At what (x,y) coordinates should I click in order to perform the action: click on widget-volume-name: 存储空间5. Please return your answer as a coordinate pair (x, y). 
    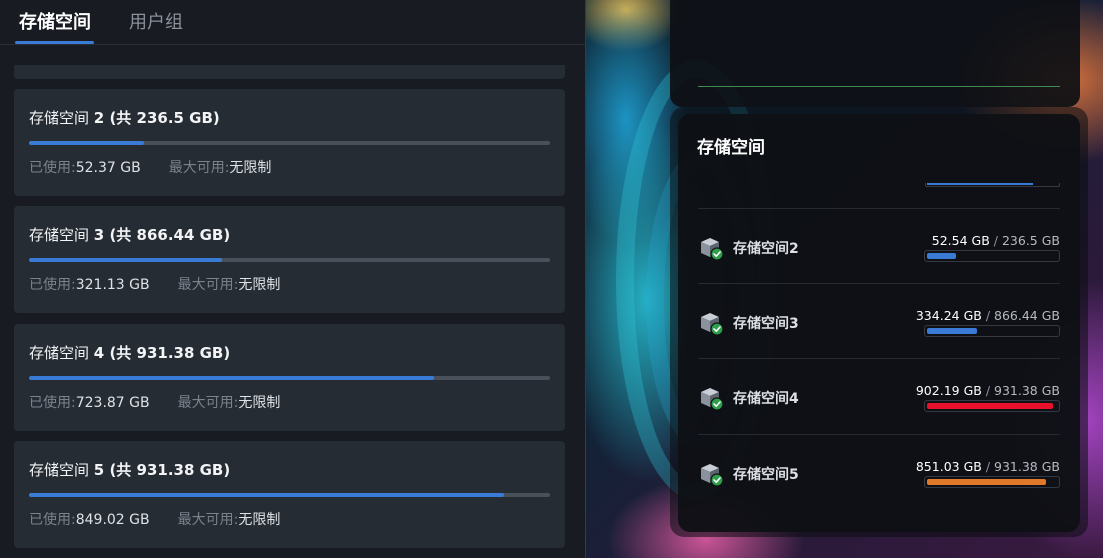
    Looking at the image, I should click on (766, 475).